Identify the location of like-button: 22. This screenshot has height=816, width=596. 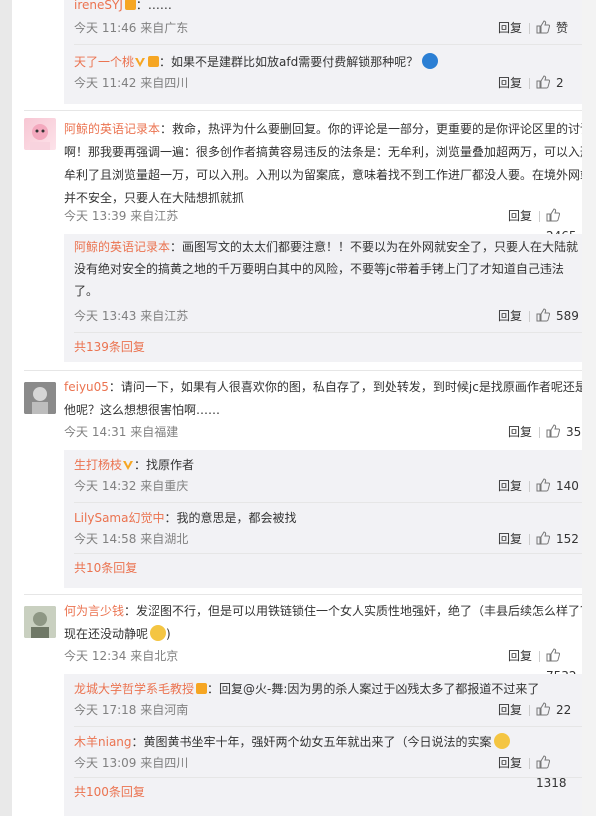
(560, 710).